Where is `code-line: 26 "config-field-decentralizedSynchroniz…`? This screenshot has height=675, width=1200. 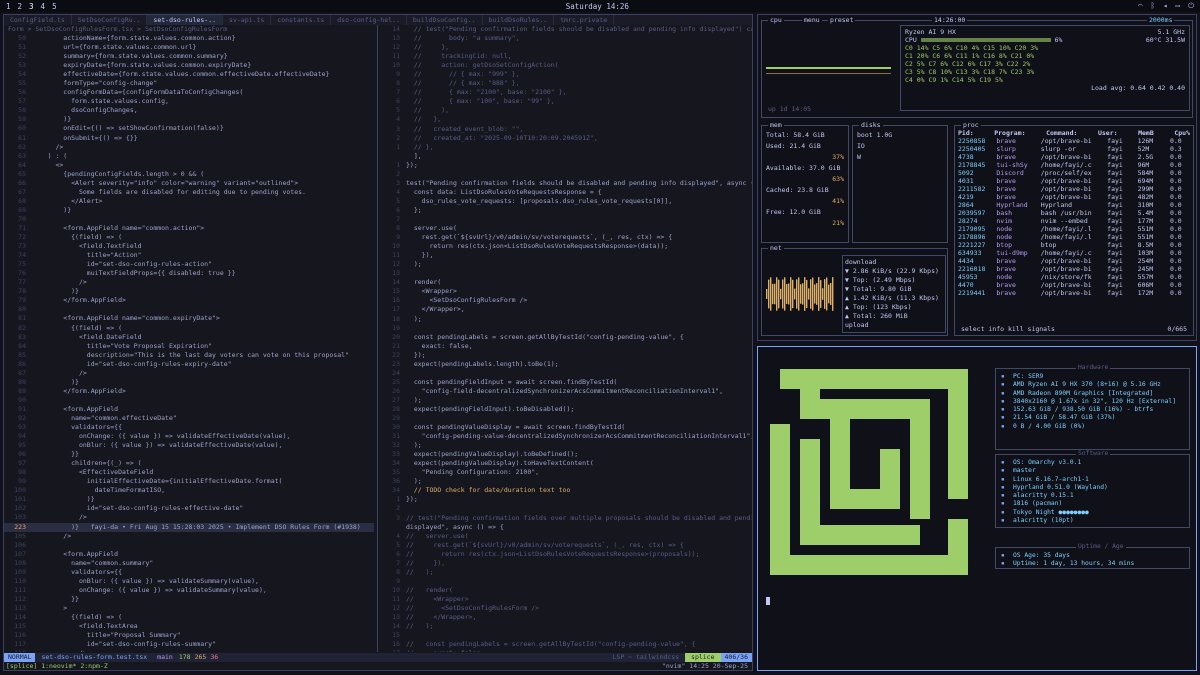 code-line: 26 "config-field-decentralizedSynchroniz… is located at coordinates (565, 391).